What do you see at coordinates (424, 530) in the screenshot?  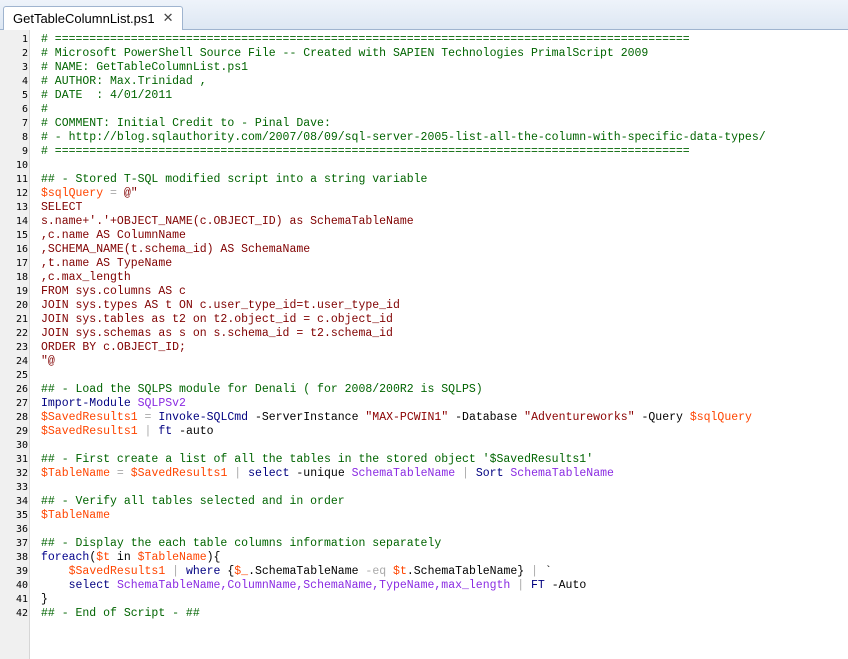 I see `code-line: 36` at bounding box center [424, 530].